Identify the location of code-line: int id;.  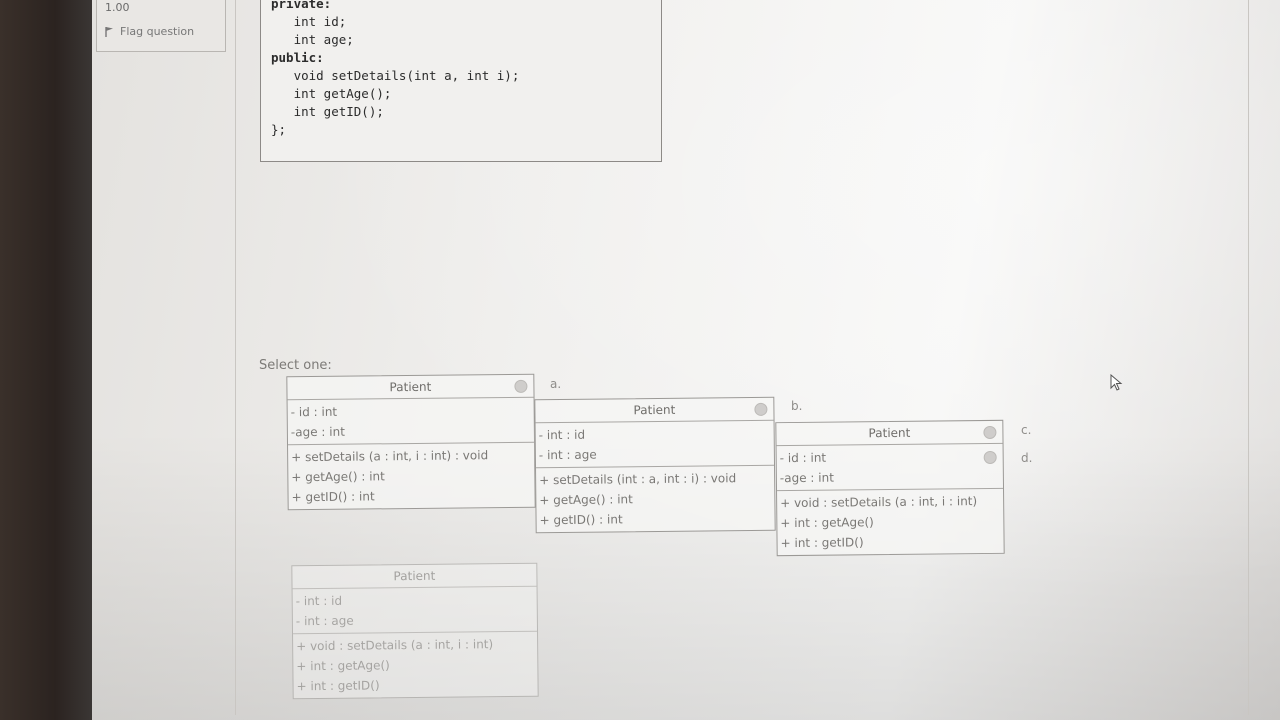
(309, 21).